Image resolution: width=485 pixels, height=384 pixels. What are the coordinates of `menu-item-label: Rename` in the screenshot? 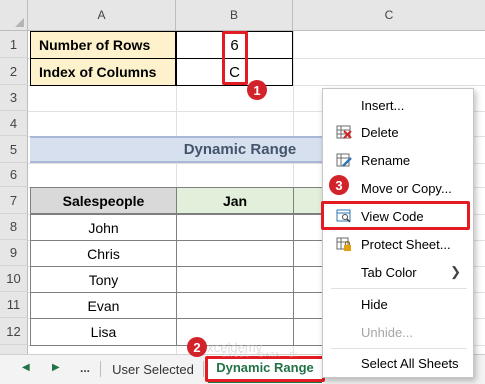 It's located at (386, 160).